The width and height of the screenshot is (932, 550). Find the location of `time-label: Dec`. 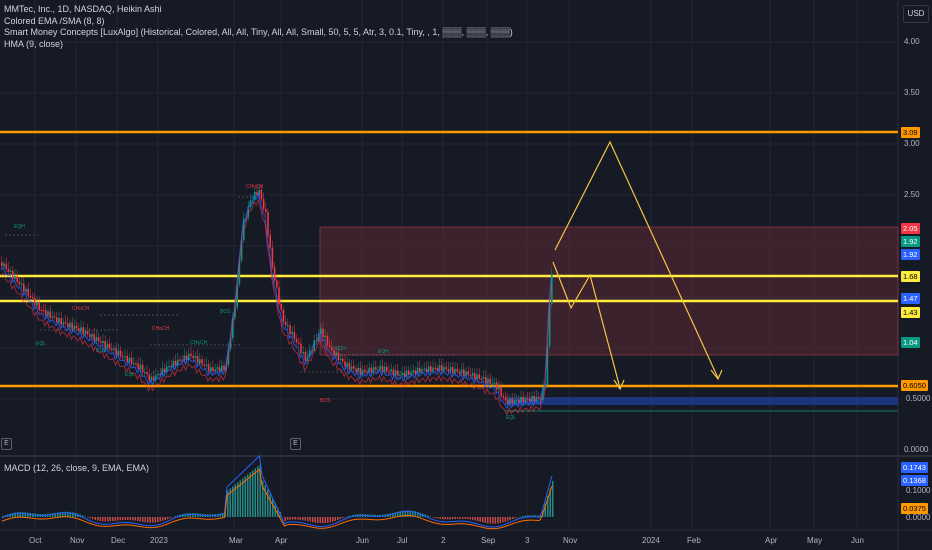

time-label: Dec is located at coordinates (118, 540).